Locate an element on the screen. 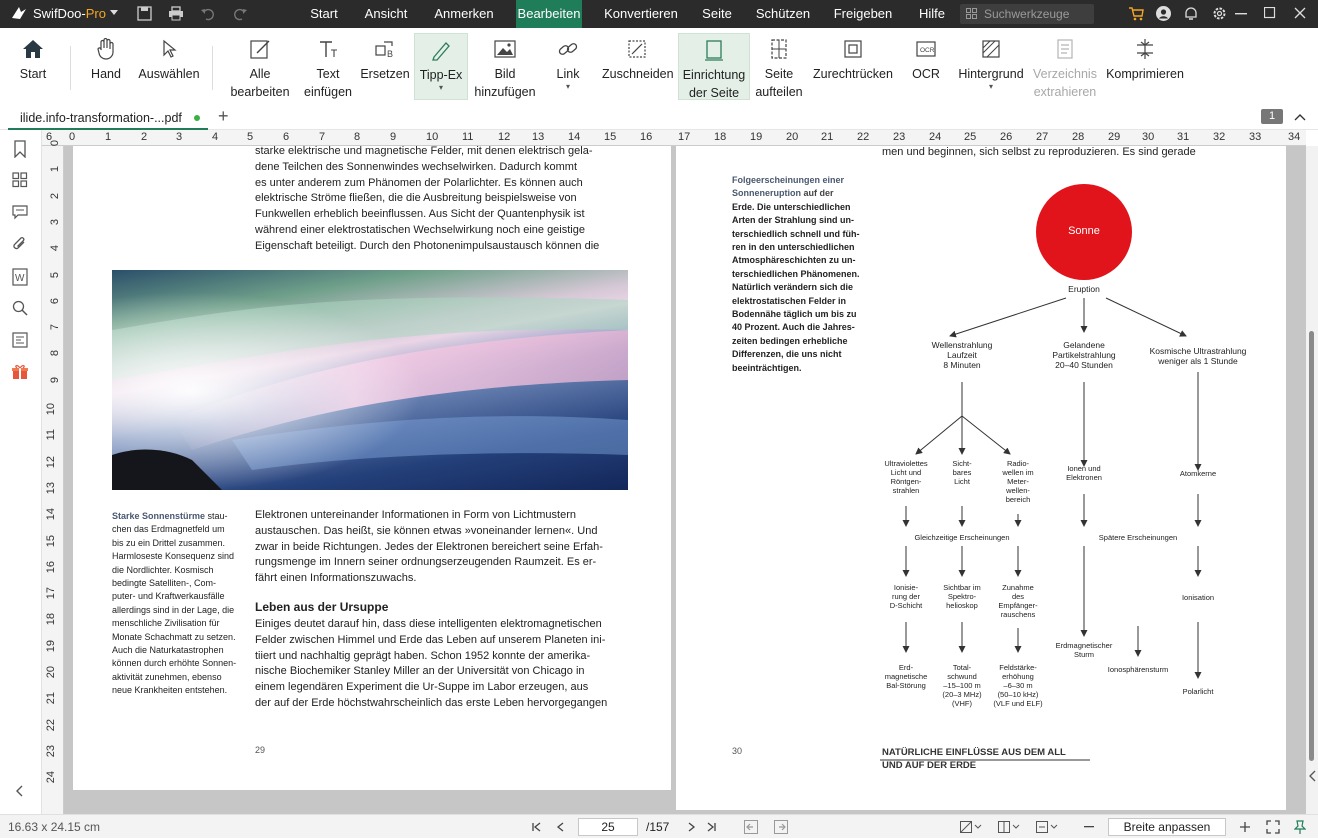 The image size is (1318, 839). insert-text-label-2: einfügen is located at coordinates (328, 92).